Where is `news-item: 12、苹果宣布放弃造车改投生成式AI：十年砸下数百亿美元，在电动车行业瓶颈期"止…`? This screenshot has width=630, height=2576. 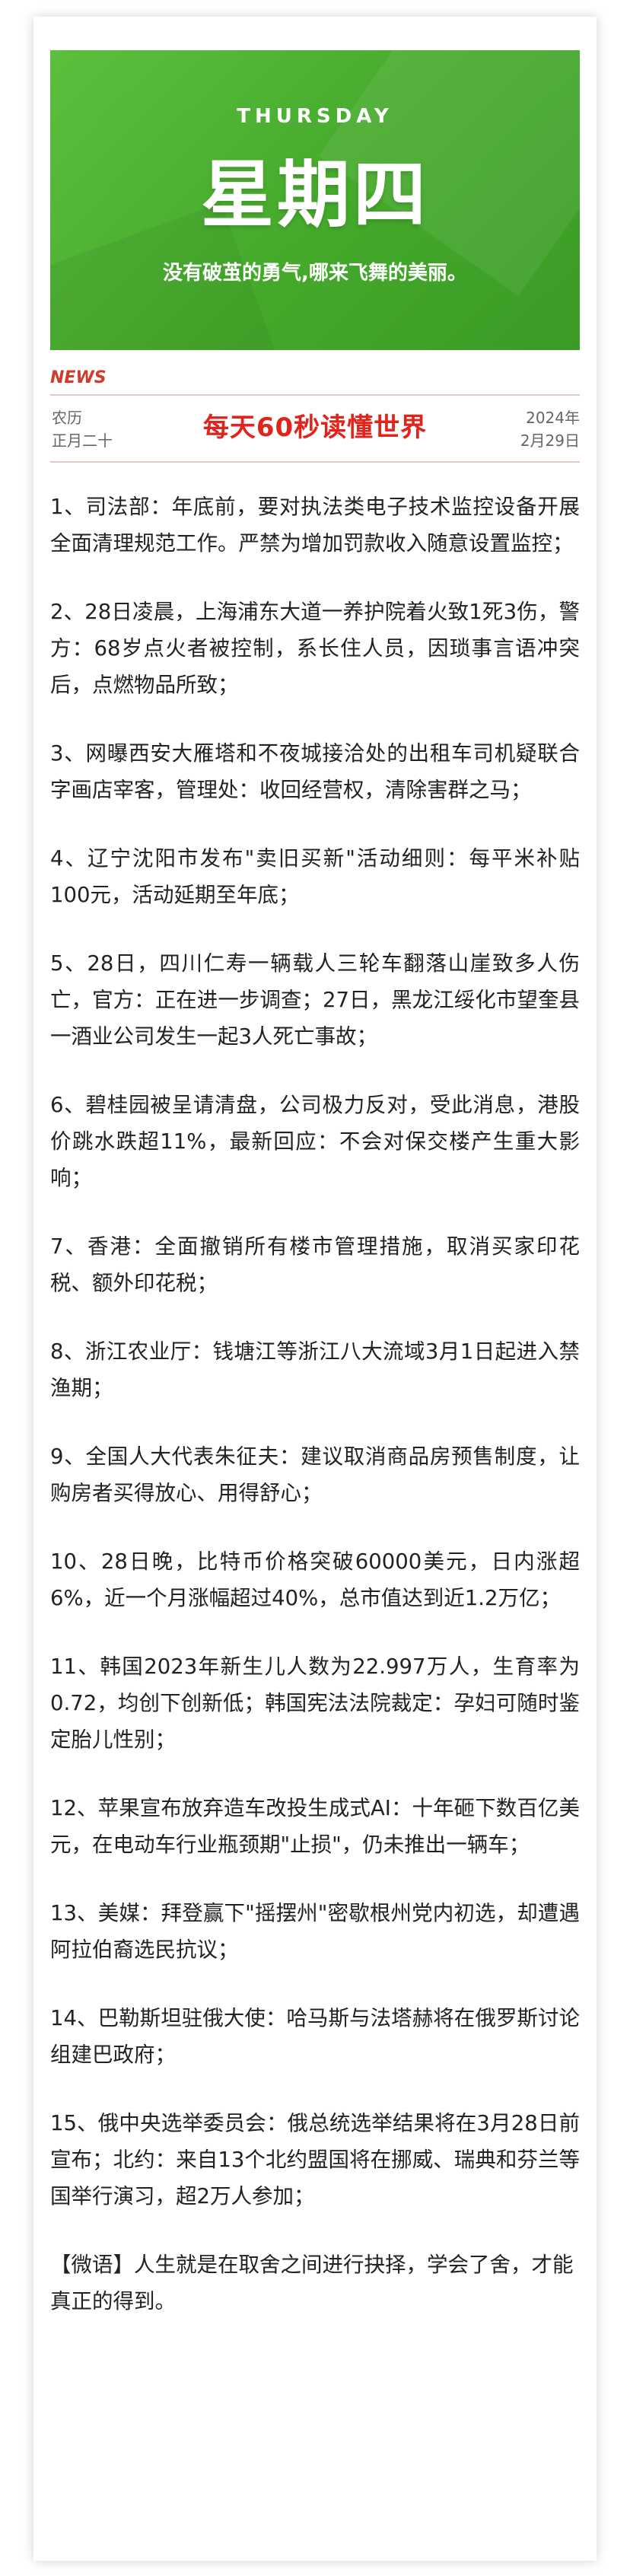 news-item: 12、苹果宣布放弃造车改投生成式AI：十年砸下数百亿美元，在电动车行业瓶颈期"止… is located at coordinates (315, 1826).